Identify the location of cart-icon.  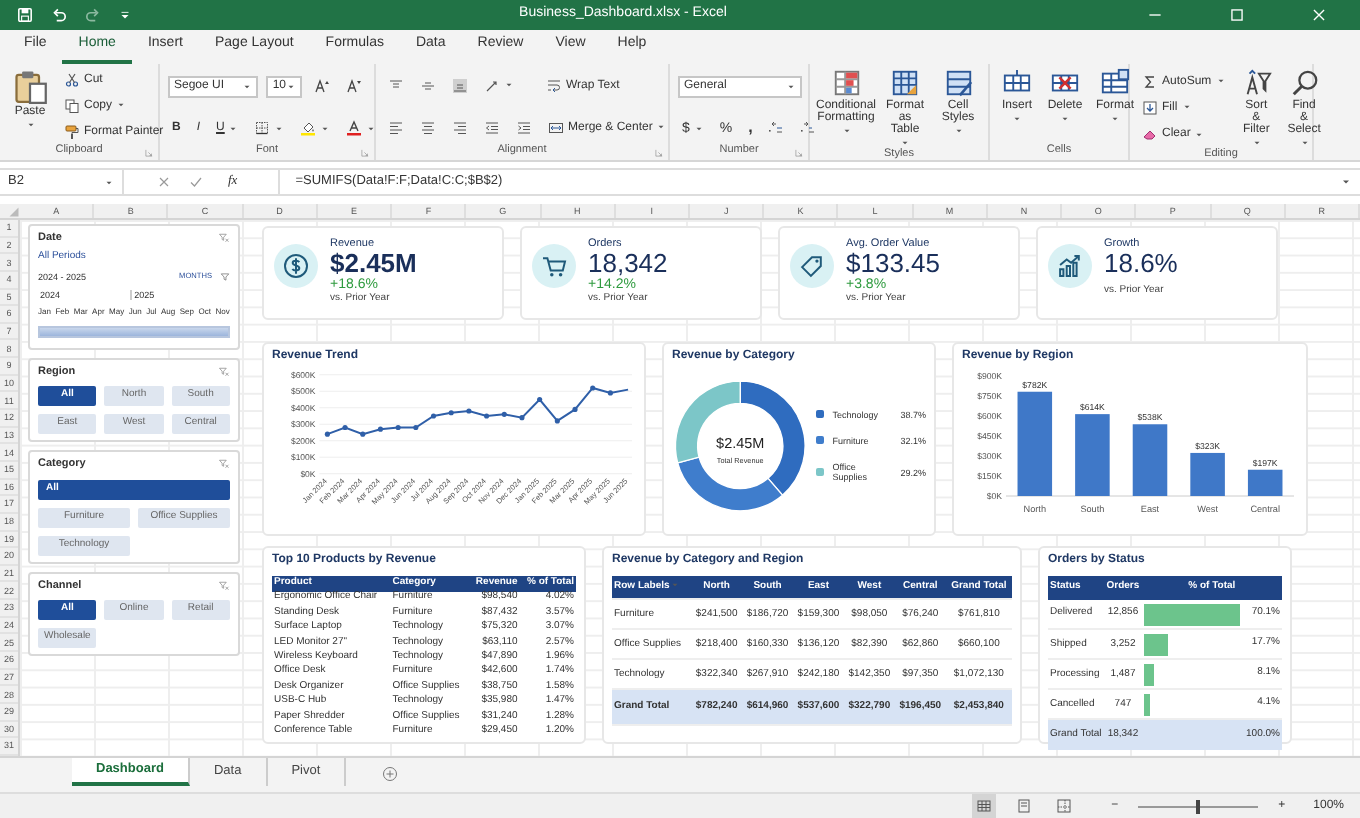
(554, 266).